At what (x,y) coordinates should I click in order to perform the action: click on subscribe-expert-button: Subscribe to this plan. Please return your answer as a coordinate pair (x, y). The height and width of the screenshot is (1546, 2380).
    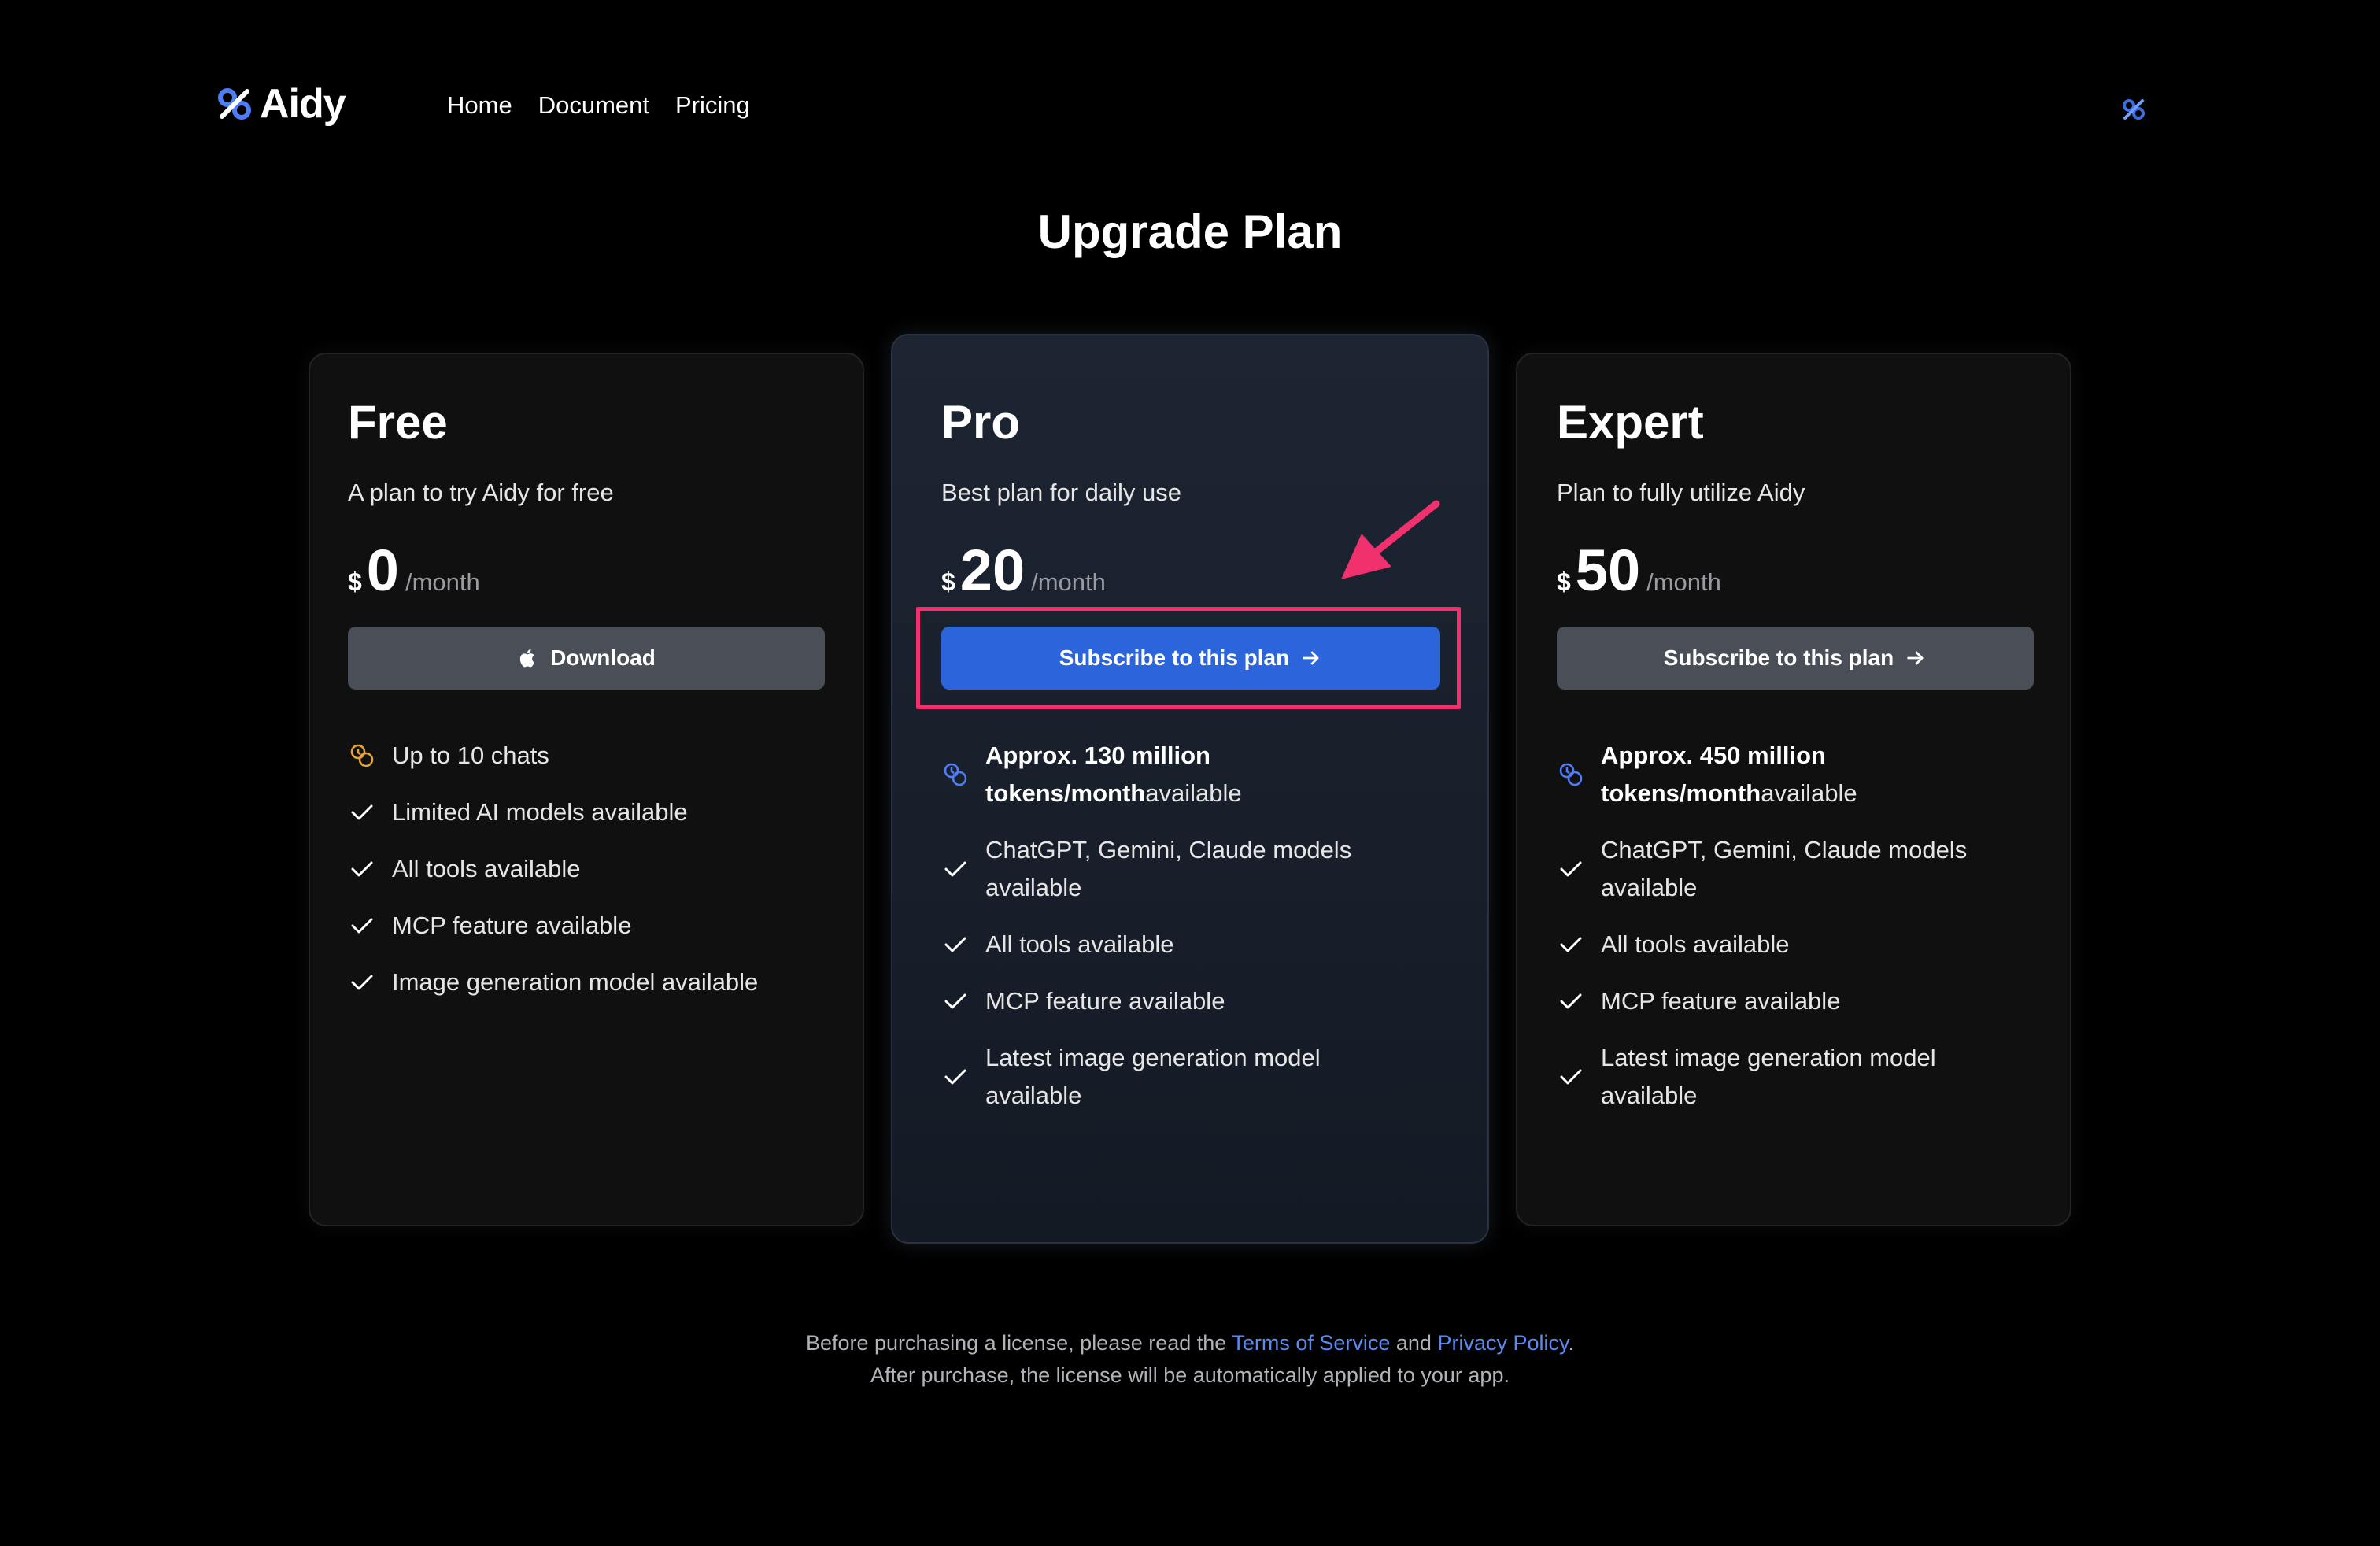
    Looking at the image, I should click on (1795, 658).